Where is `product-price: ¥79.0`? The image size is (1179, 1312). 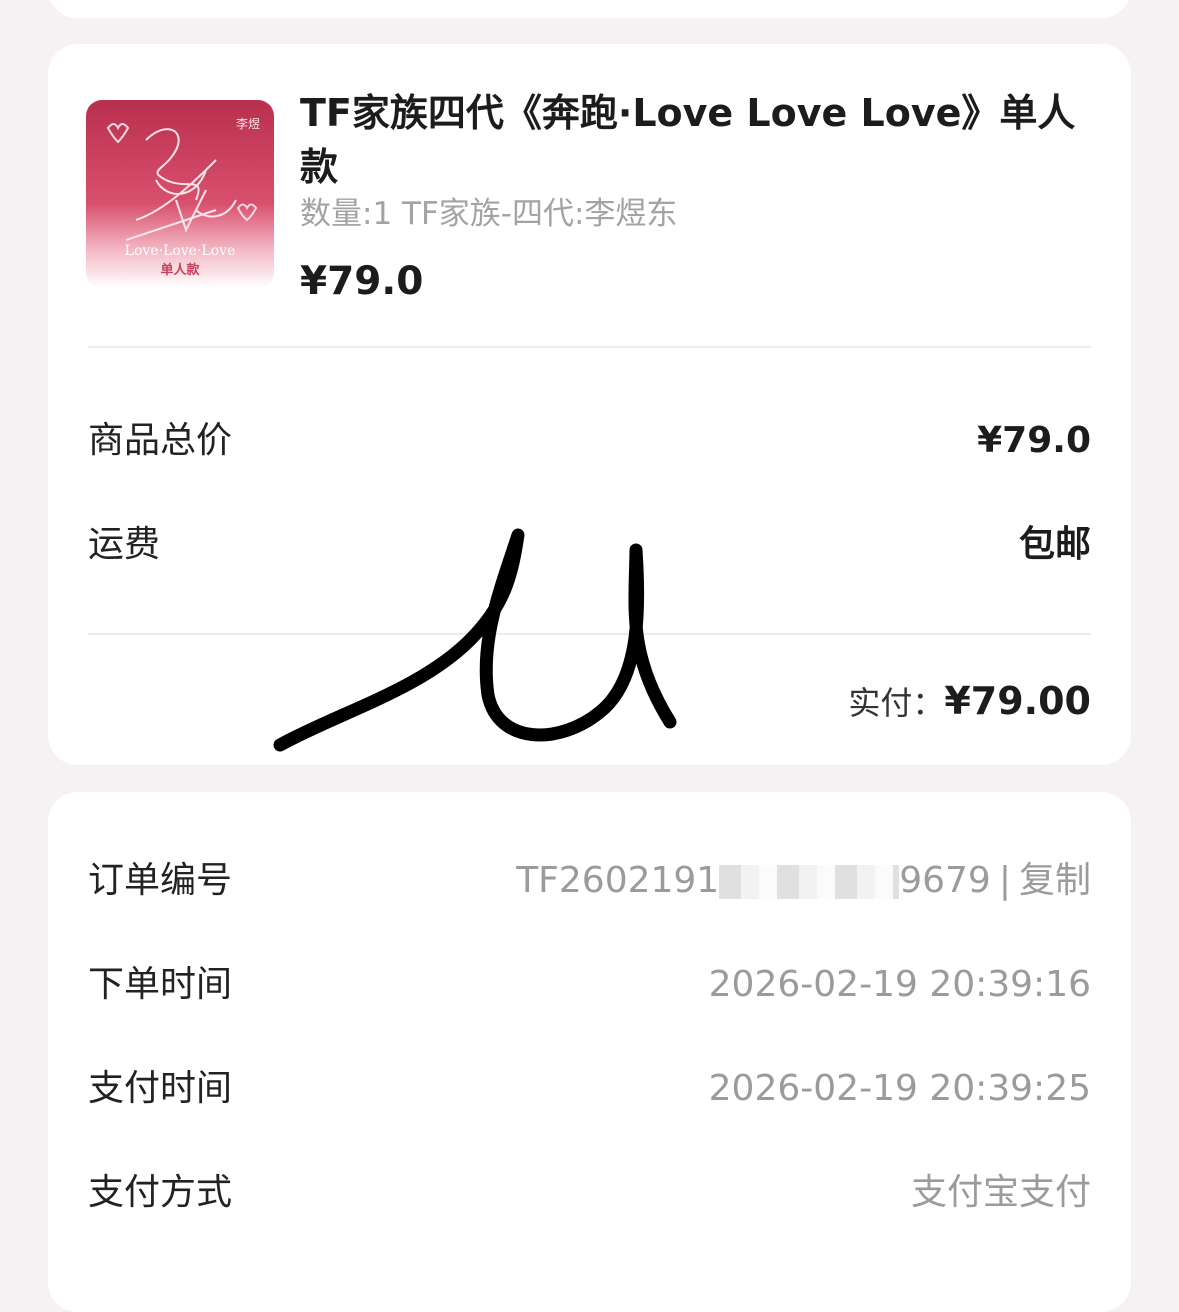 product-price: ¥79.0 is located at coordinates (362, 281).